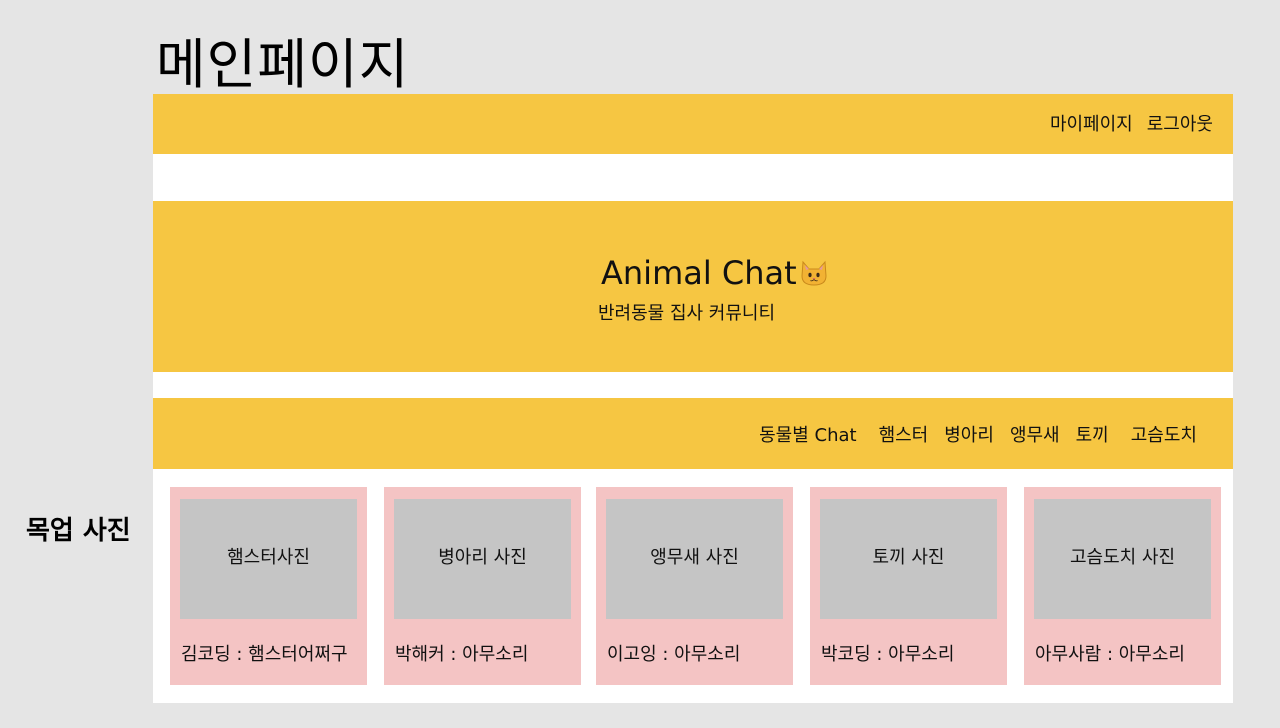 This screenshot has height=728, width=1280. Describe the element at coordinates (1110, 654) in the screenshot. I see `card-caption: 아무사람 : 아무소리` at that location.